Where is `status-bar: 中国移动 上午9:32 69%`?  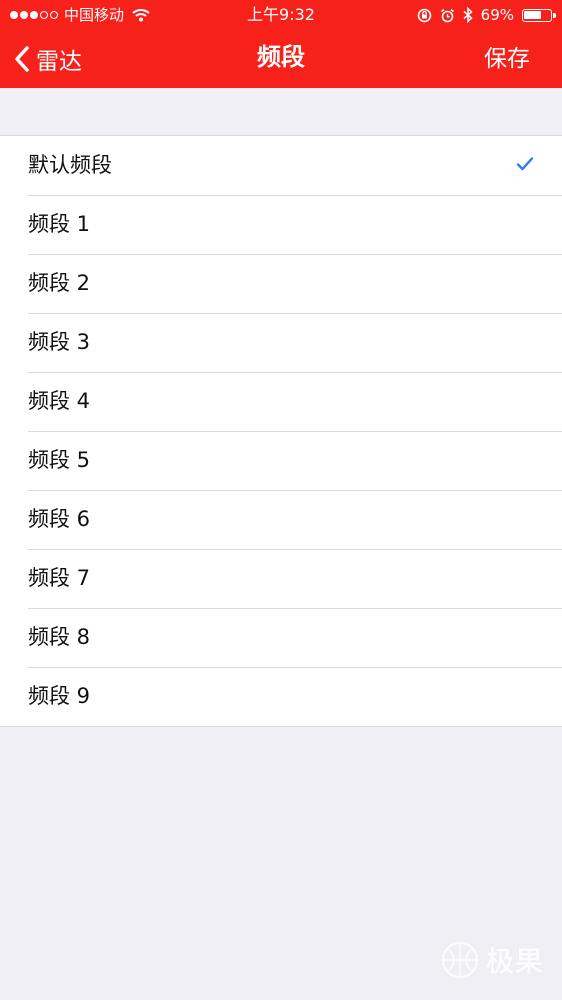 status-bar: 中国移动 上午9:32 69% is located at coordinates (281, 15).